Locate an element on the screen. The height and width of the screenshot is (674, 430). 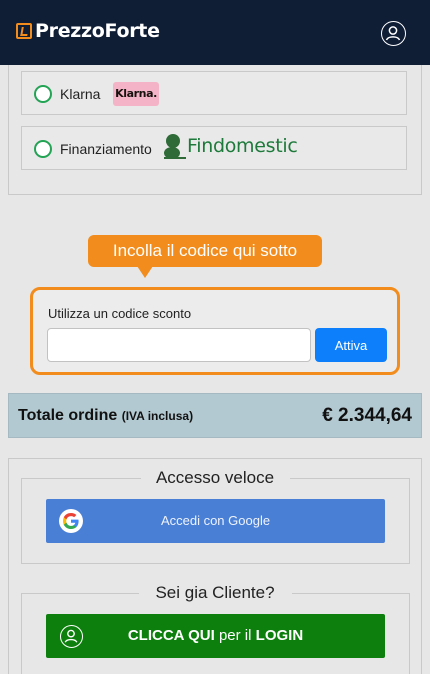
login-button-label: CLICCA QUI per il LOGIN is located at coordinates (215, 635).